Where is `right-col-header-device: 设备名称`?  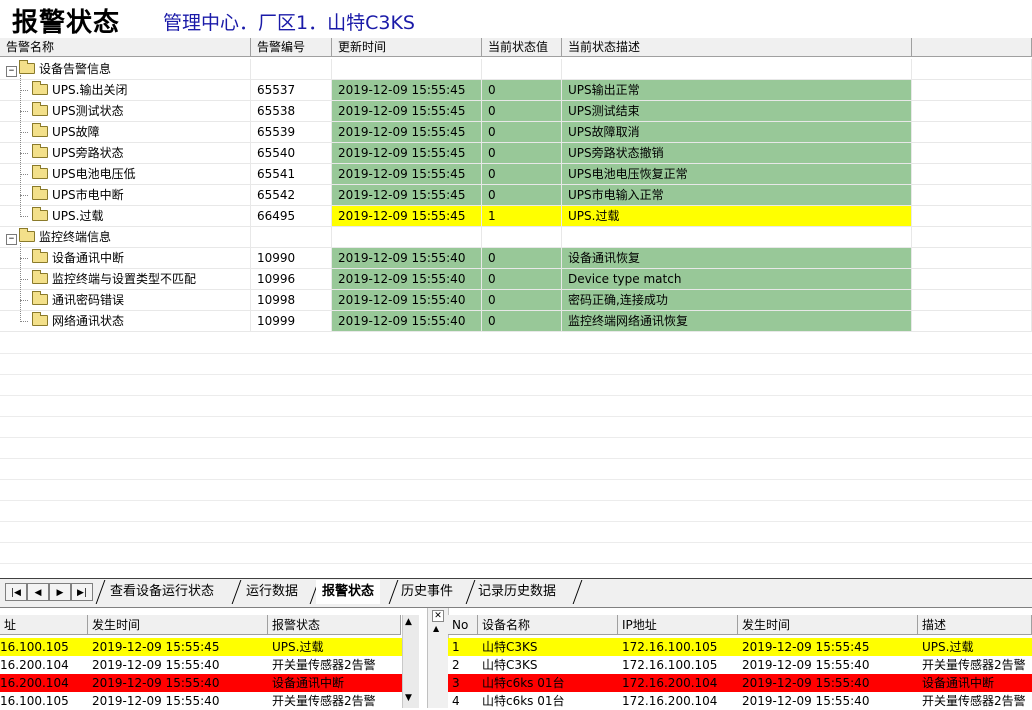 right-col-header-device: 设备名称 is located at coordinates (548, 625).